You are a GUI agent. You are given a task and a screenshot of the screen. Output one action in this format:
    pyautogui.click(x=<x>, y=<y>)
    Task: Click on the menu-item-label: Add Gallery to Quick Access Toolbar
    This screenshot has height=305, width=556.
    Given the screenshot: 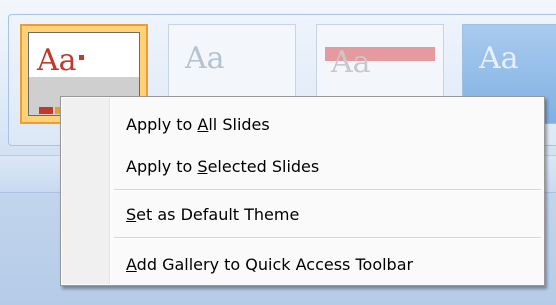 What is the action you would take?
    pyautogui.click(x=270, y=264)
    